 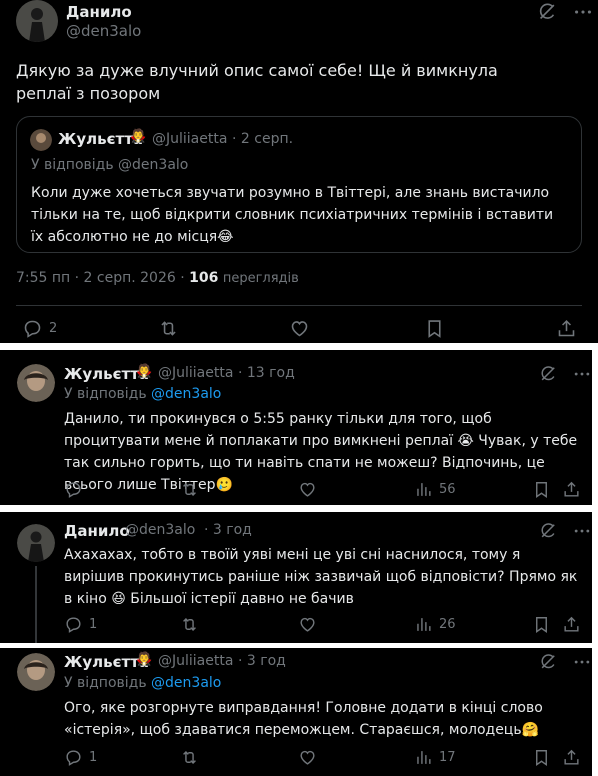 I want to click on views-button: 56, so click(x=435, y=489).